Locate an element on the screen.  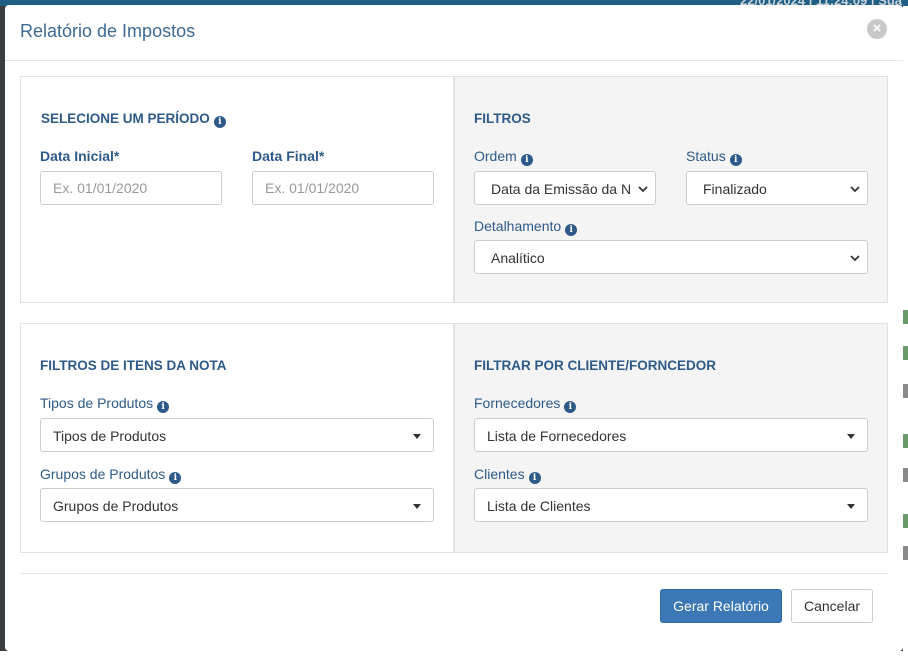
product-types-select: Tipos de Produtos is located at coordinates (237, 435).